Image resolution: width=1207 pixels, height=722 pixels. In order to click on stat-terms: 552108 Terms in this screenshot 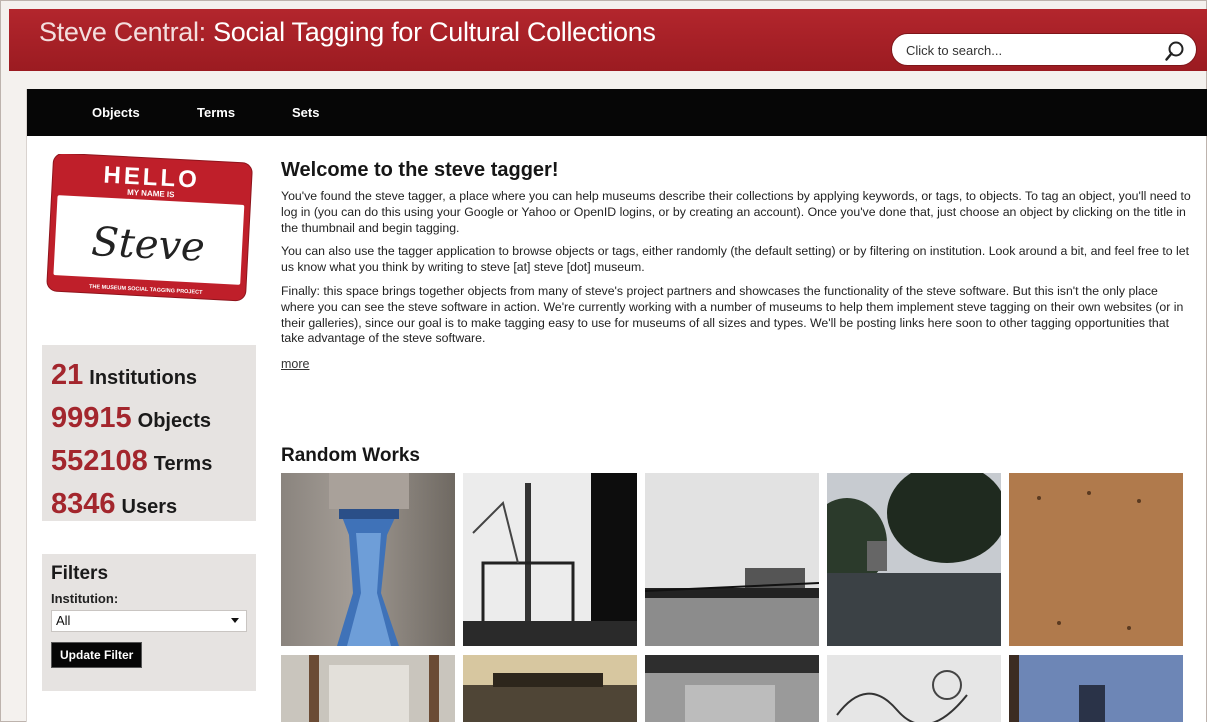, I will do `click(153, 462)`.